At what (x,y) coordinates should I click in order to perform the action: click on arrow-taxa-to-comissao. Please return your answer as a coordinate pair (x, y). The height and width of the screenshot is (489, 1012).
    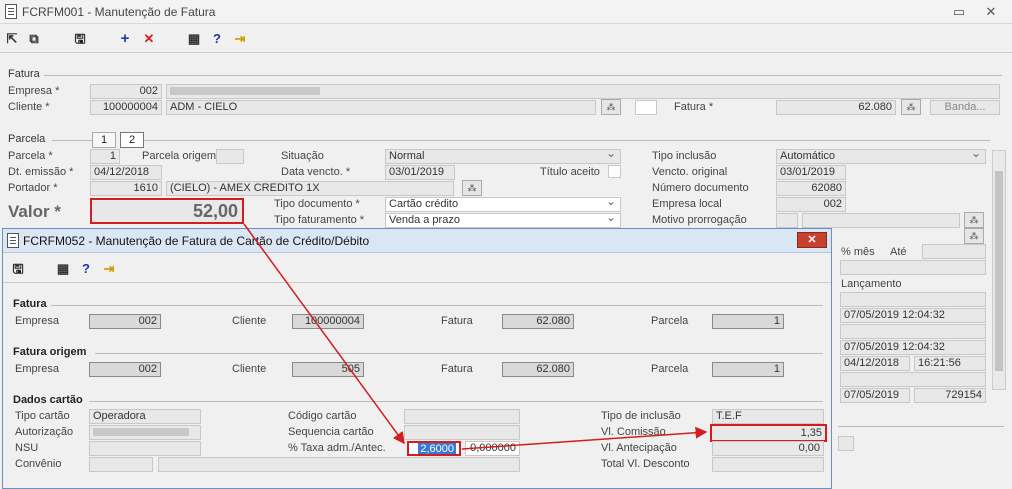
    Looking at the image, I should click on (584, 438).